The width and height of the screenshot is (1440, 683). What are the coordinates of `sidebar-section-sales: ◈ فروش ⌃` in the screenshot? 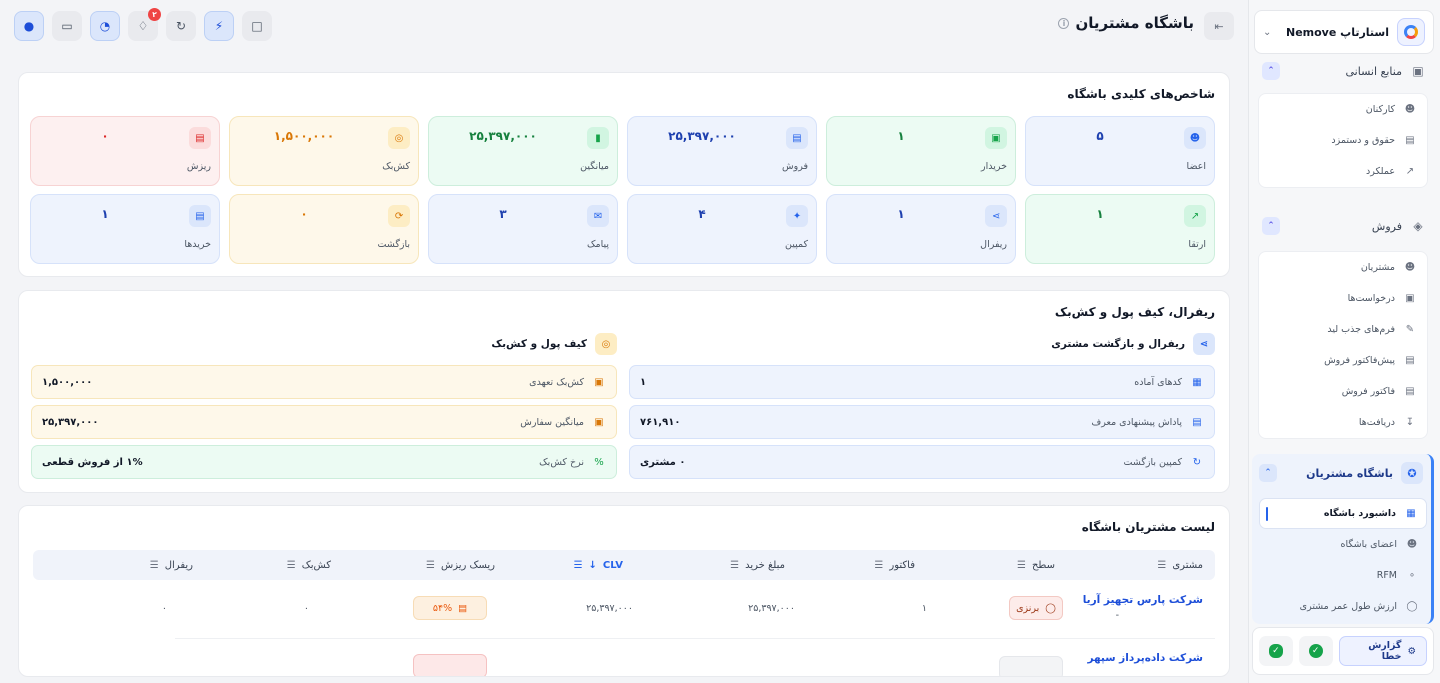 It's located at (1344, 226).